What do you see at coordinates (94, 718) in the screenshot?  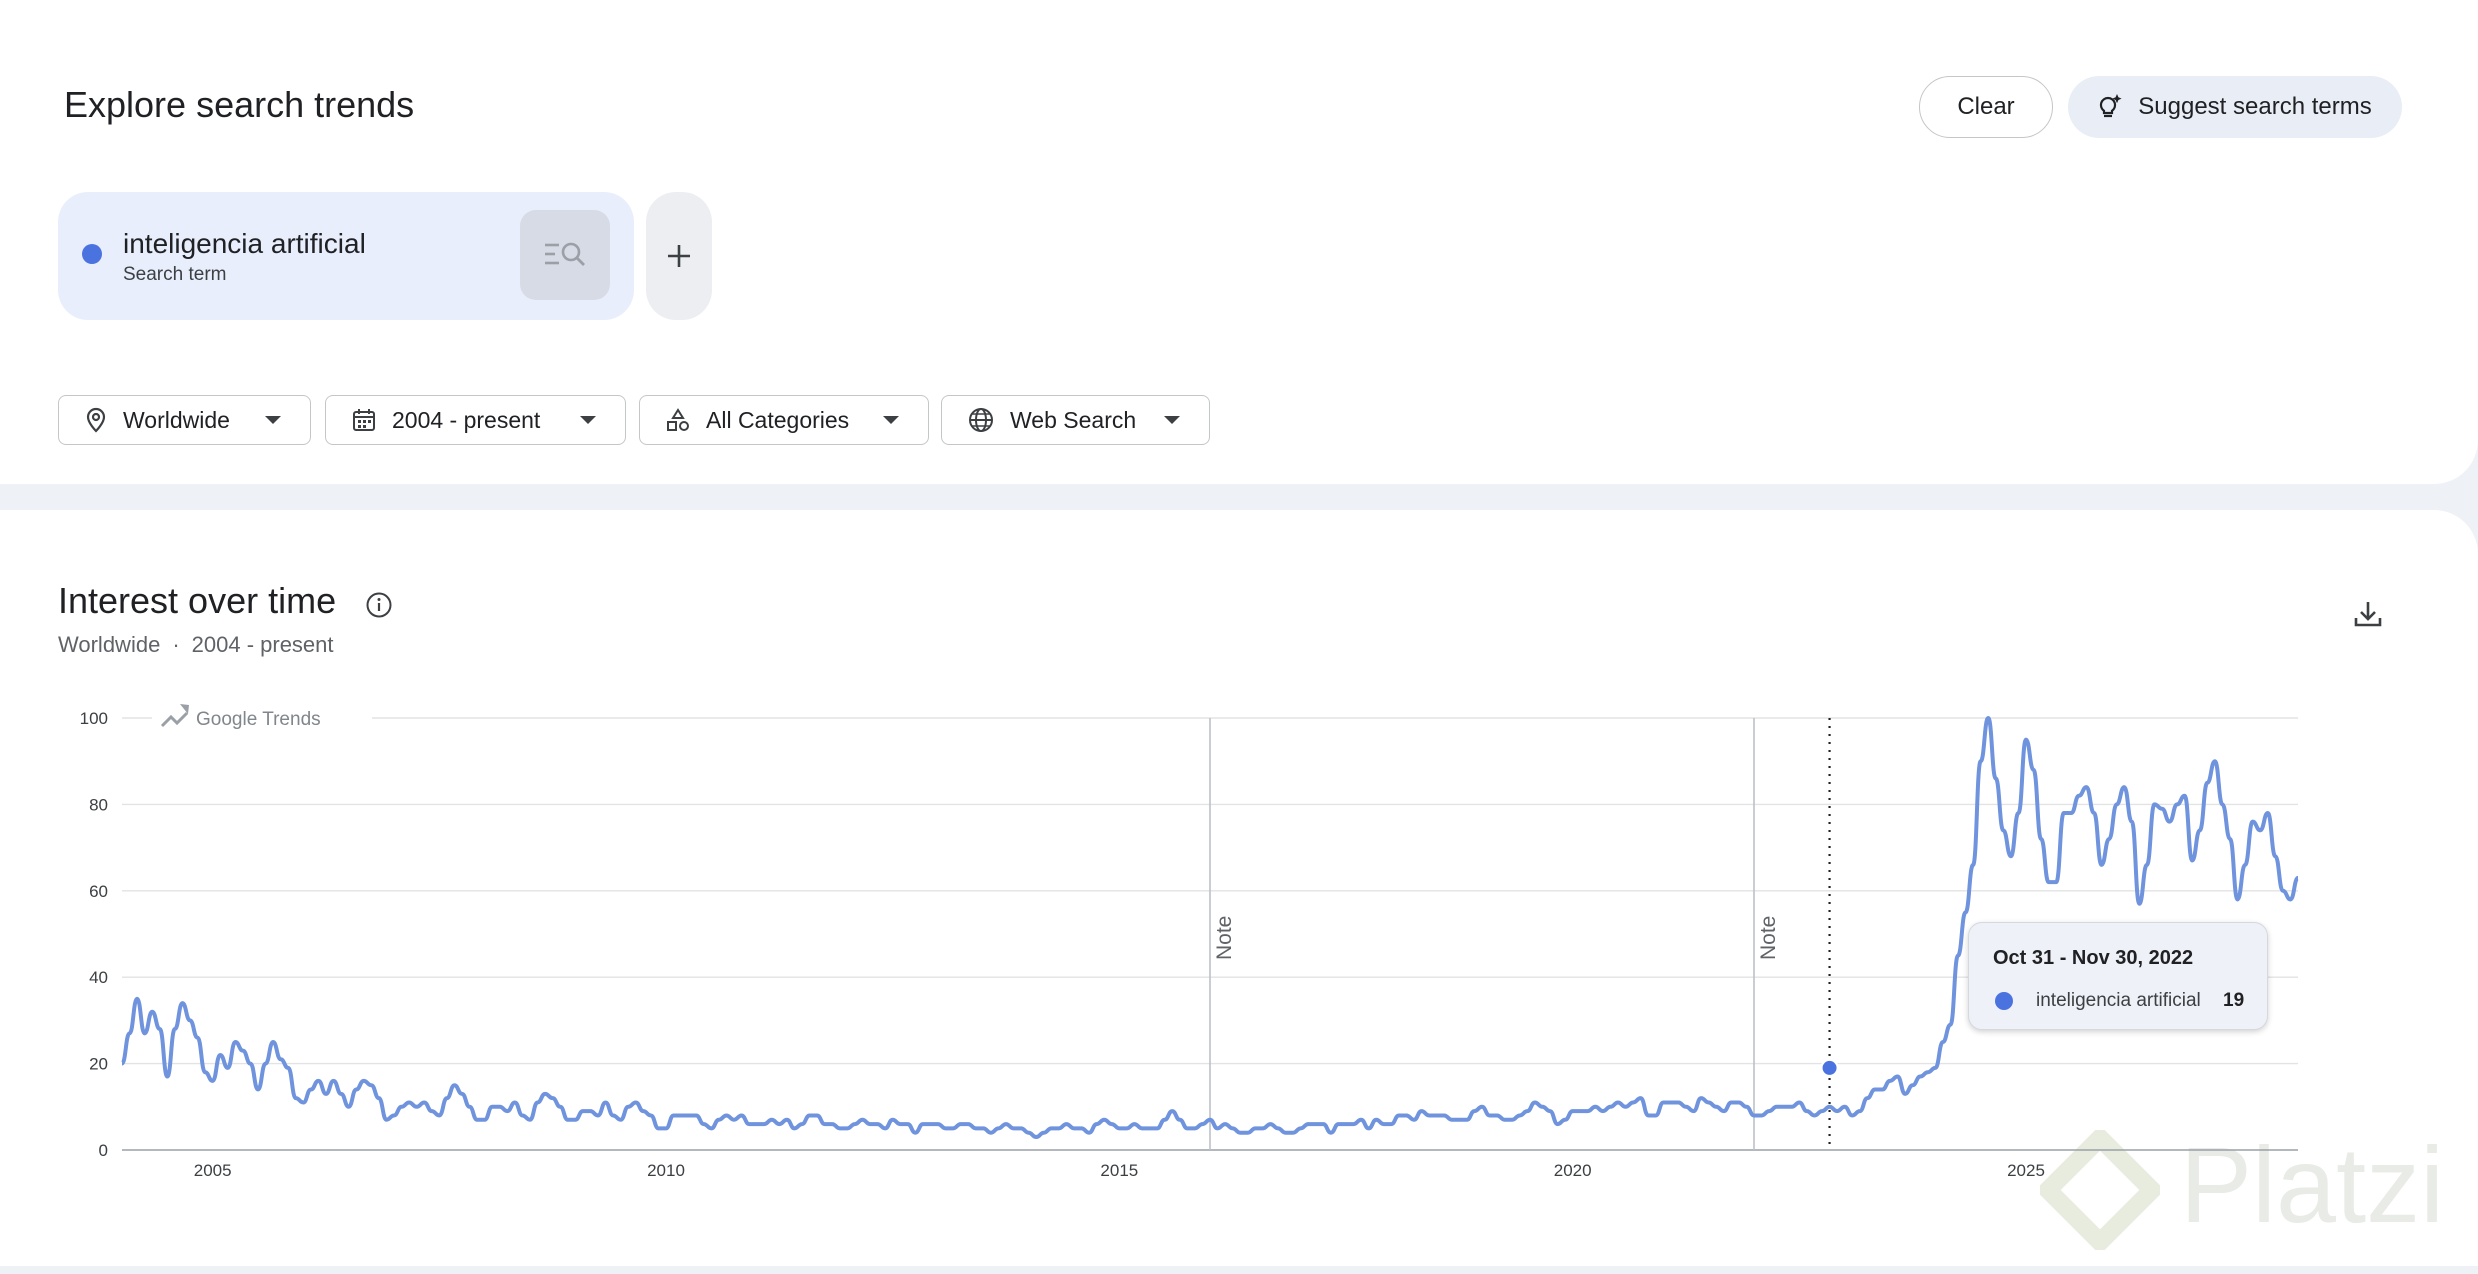 I see `y-tick-label: 100` at bounding box center [94, 718].